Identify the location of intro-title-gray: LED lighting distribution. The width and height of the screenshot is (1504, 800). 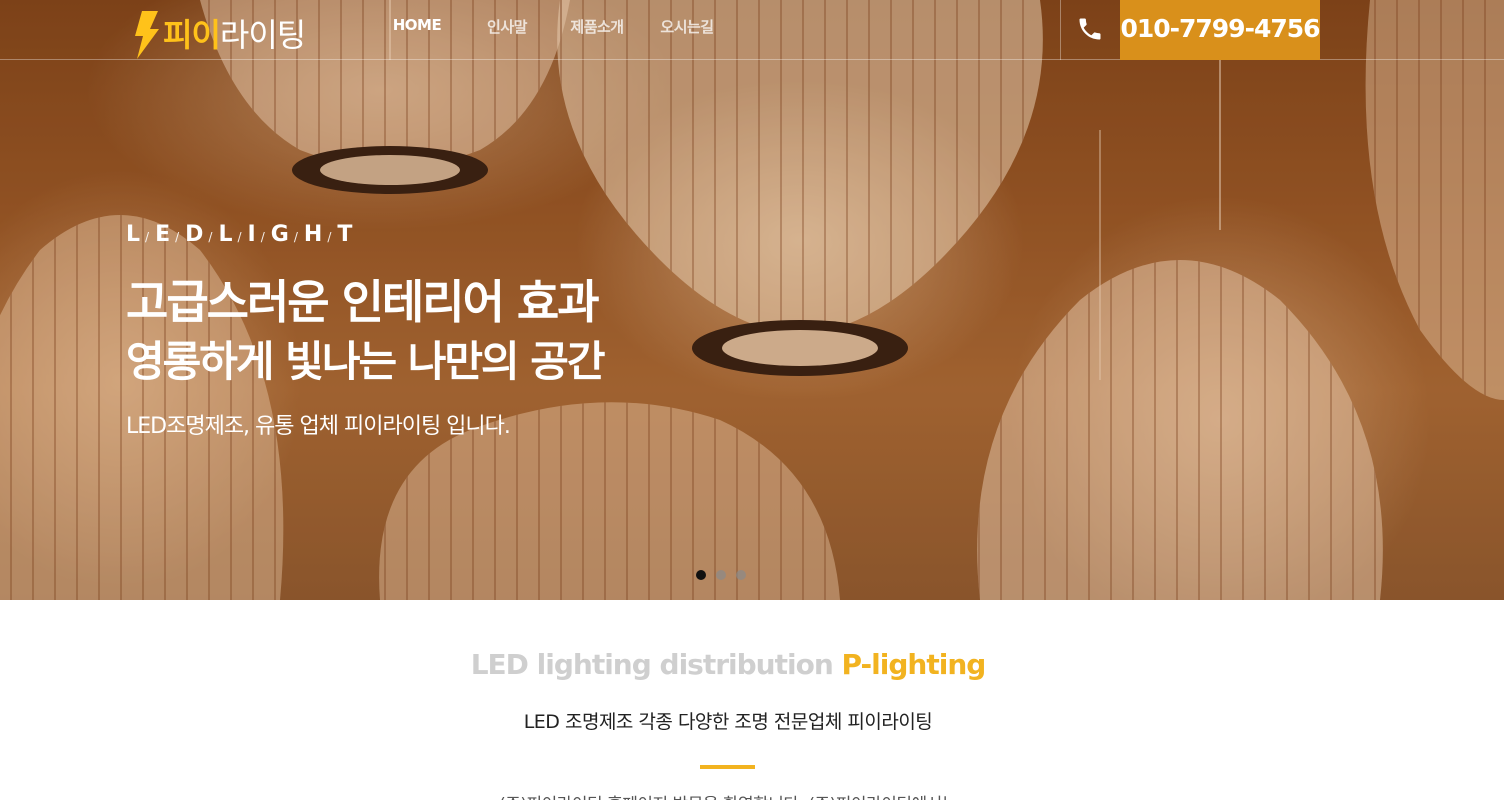
(652, 664).